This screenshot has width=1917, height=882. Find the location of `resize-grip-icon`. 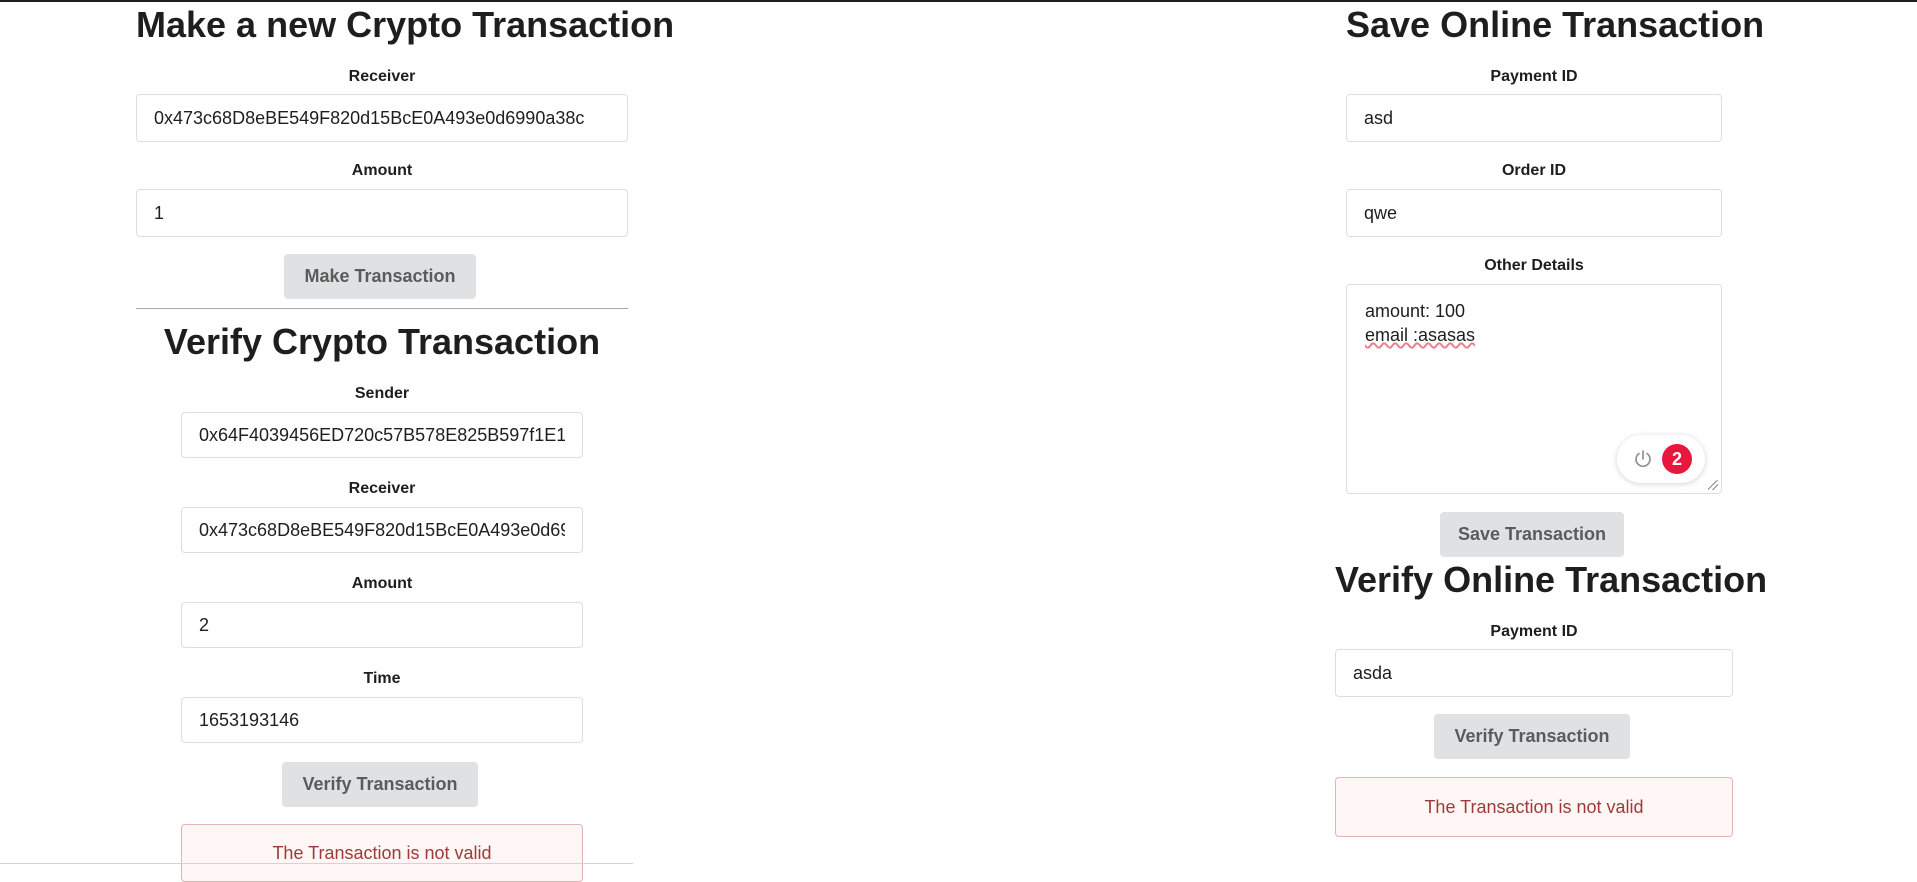

resize-grip-icon is located at coordinates (1713, 485).